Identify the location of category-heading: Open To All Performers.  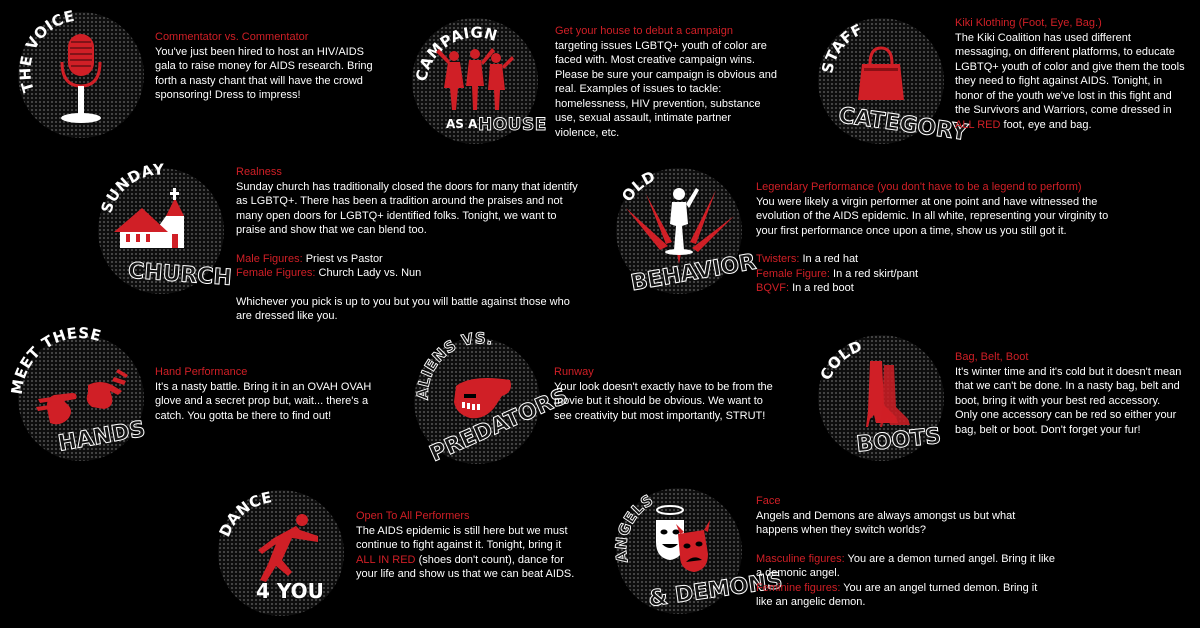
(413, 516).